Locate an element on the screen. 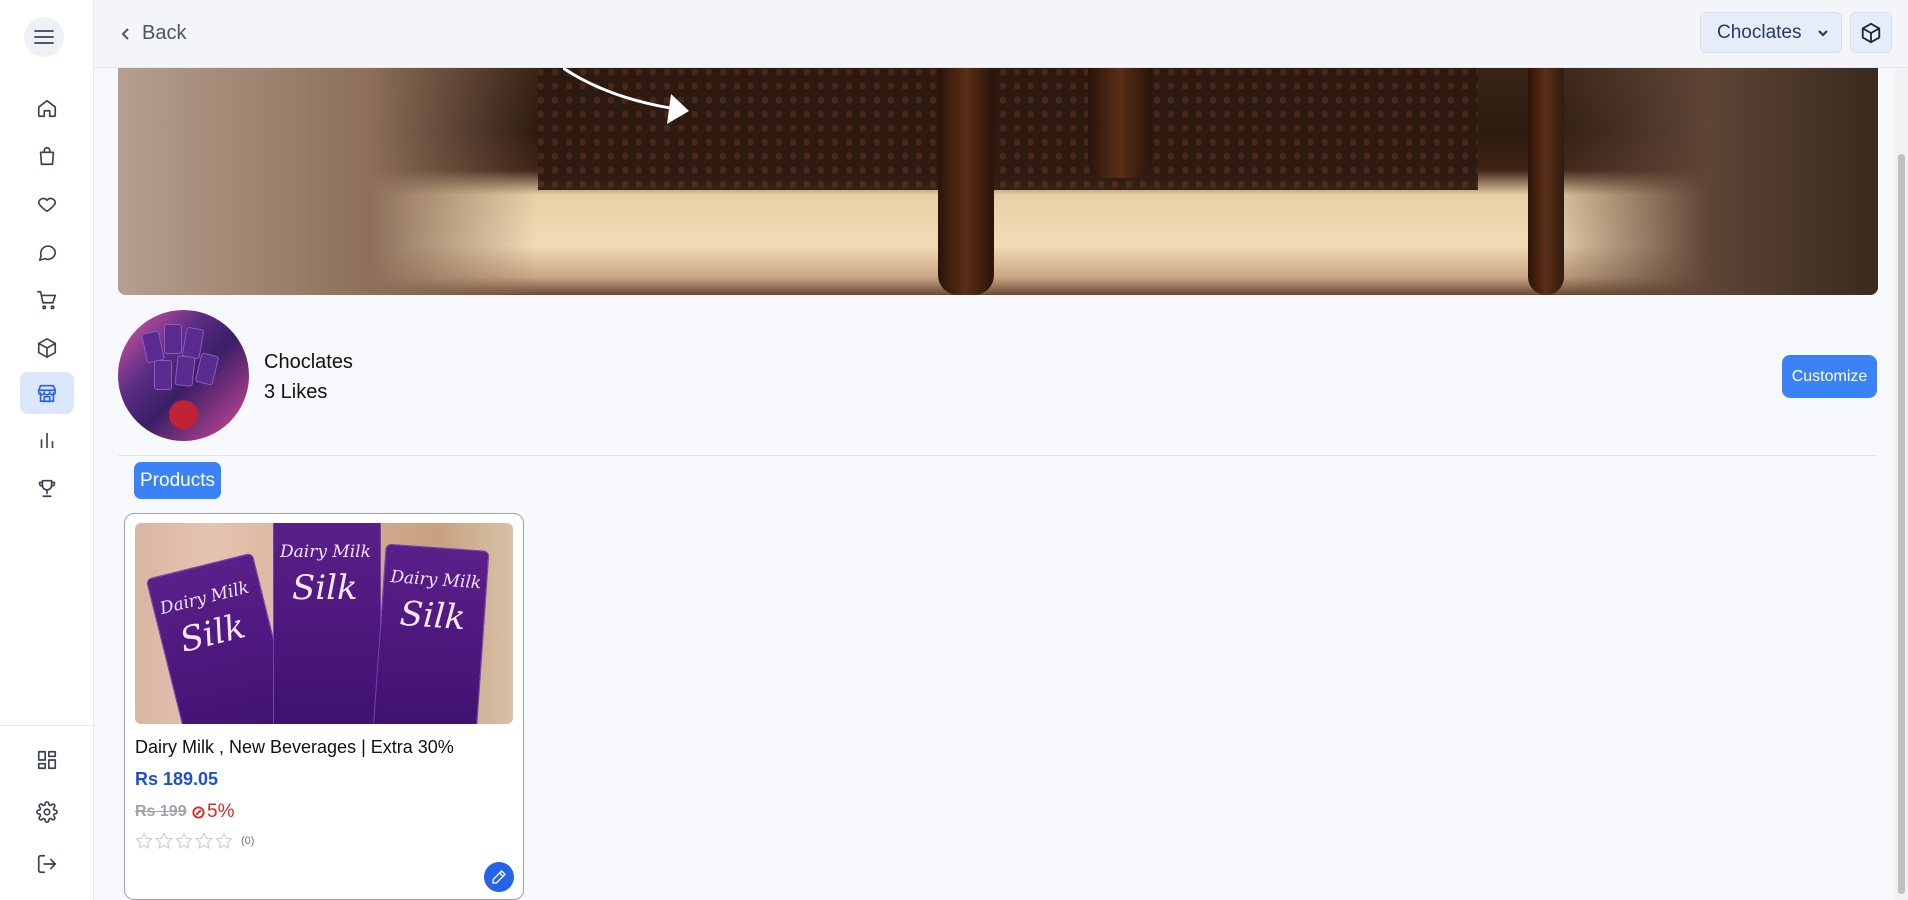 This screenshot has height=900, width=1908. edit-product-button is located at coordinates (499, 877).